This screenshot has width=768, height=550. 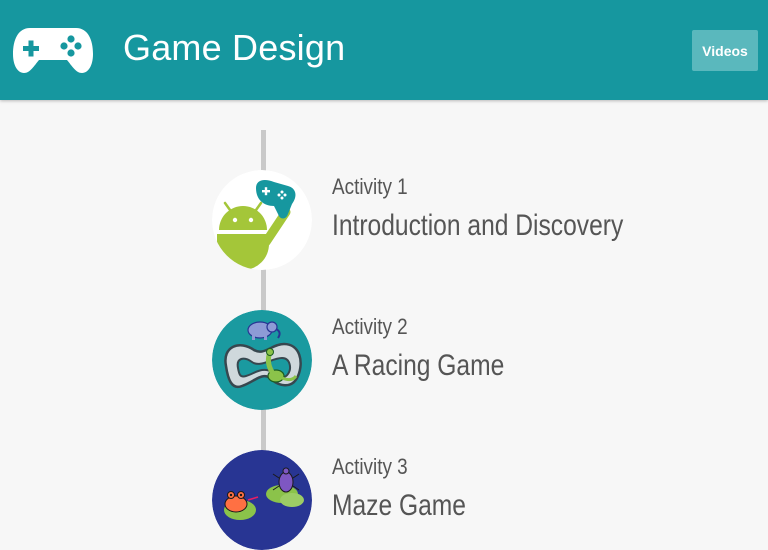 What do you see at coordinates (53, 50) in the screenshot?
I see `gamepad-icon` at bounding box center [53, 50].